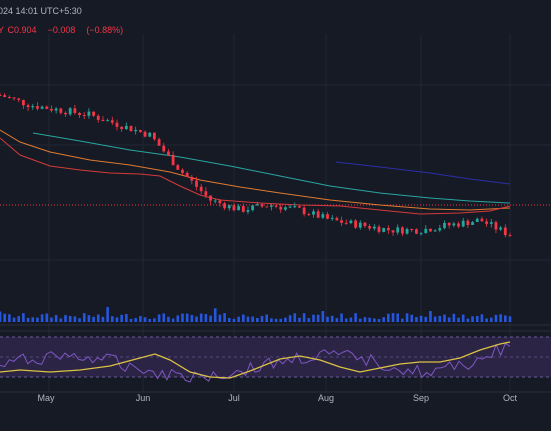 Image resolution: width=551 pixels, height=431 pixels. What do you see at coordinates (326, 398) in the screenshot?
I see `x-axis-label-aug: Aug` at bounding box center [326, 398].